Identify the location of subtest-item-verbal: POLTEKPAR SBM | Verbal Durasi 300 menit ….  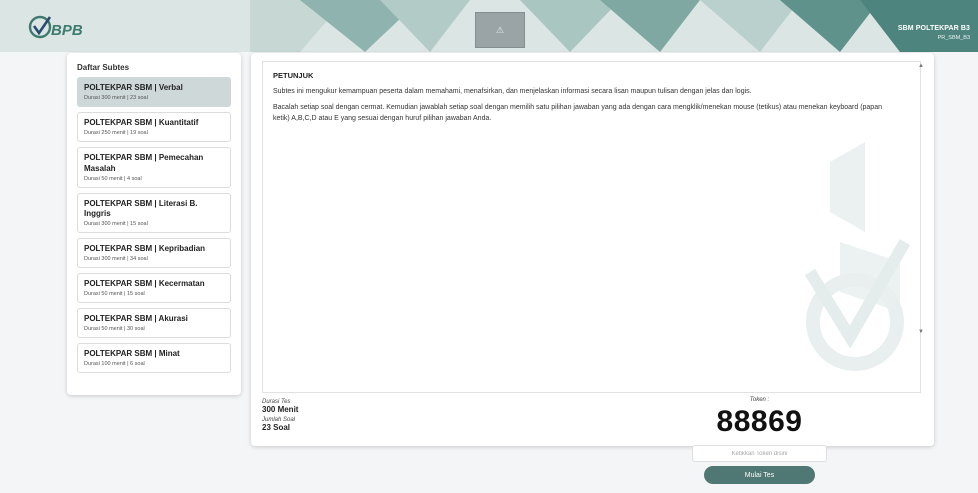
(154, 92).